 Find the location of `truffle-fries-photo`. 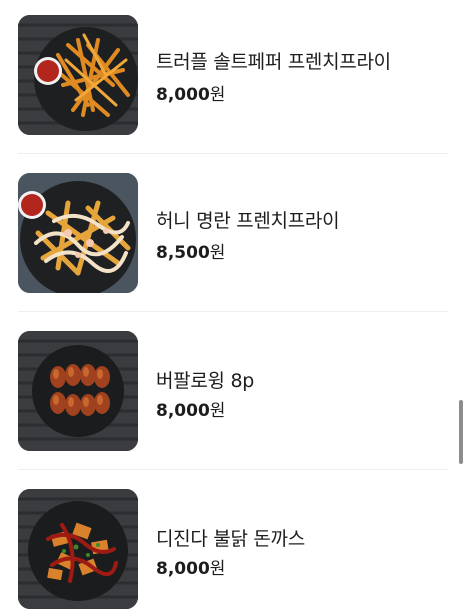

truffle-fries-photo is located at coordinates (78, 75).